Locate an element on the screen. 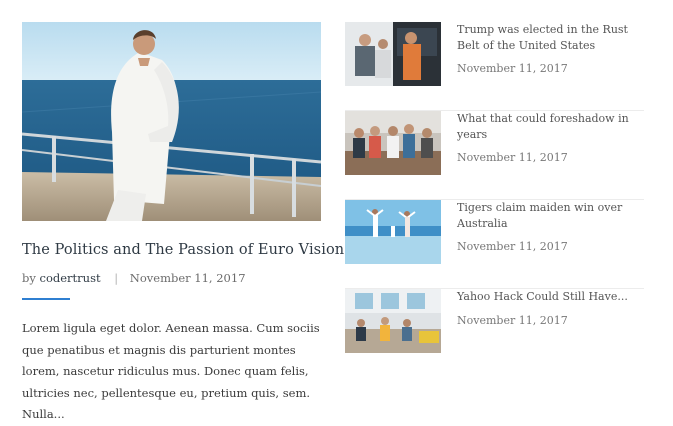 The image size is (673, 426). author-link: codertrust is located at coordinates (70, 278).